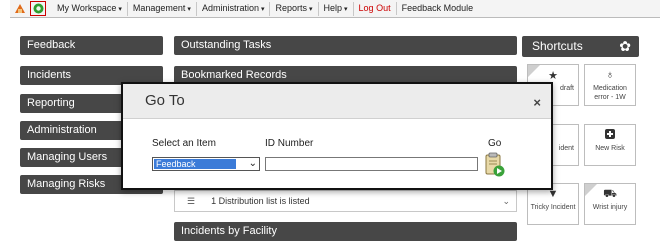  What do you see at coordinates (610, 204) in the screenshot?
I see `shortcut-tile-wrist-injury: ⛟ Wrist injury` at bounding box center [610, 204].